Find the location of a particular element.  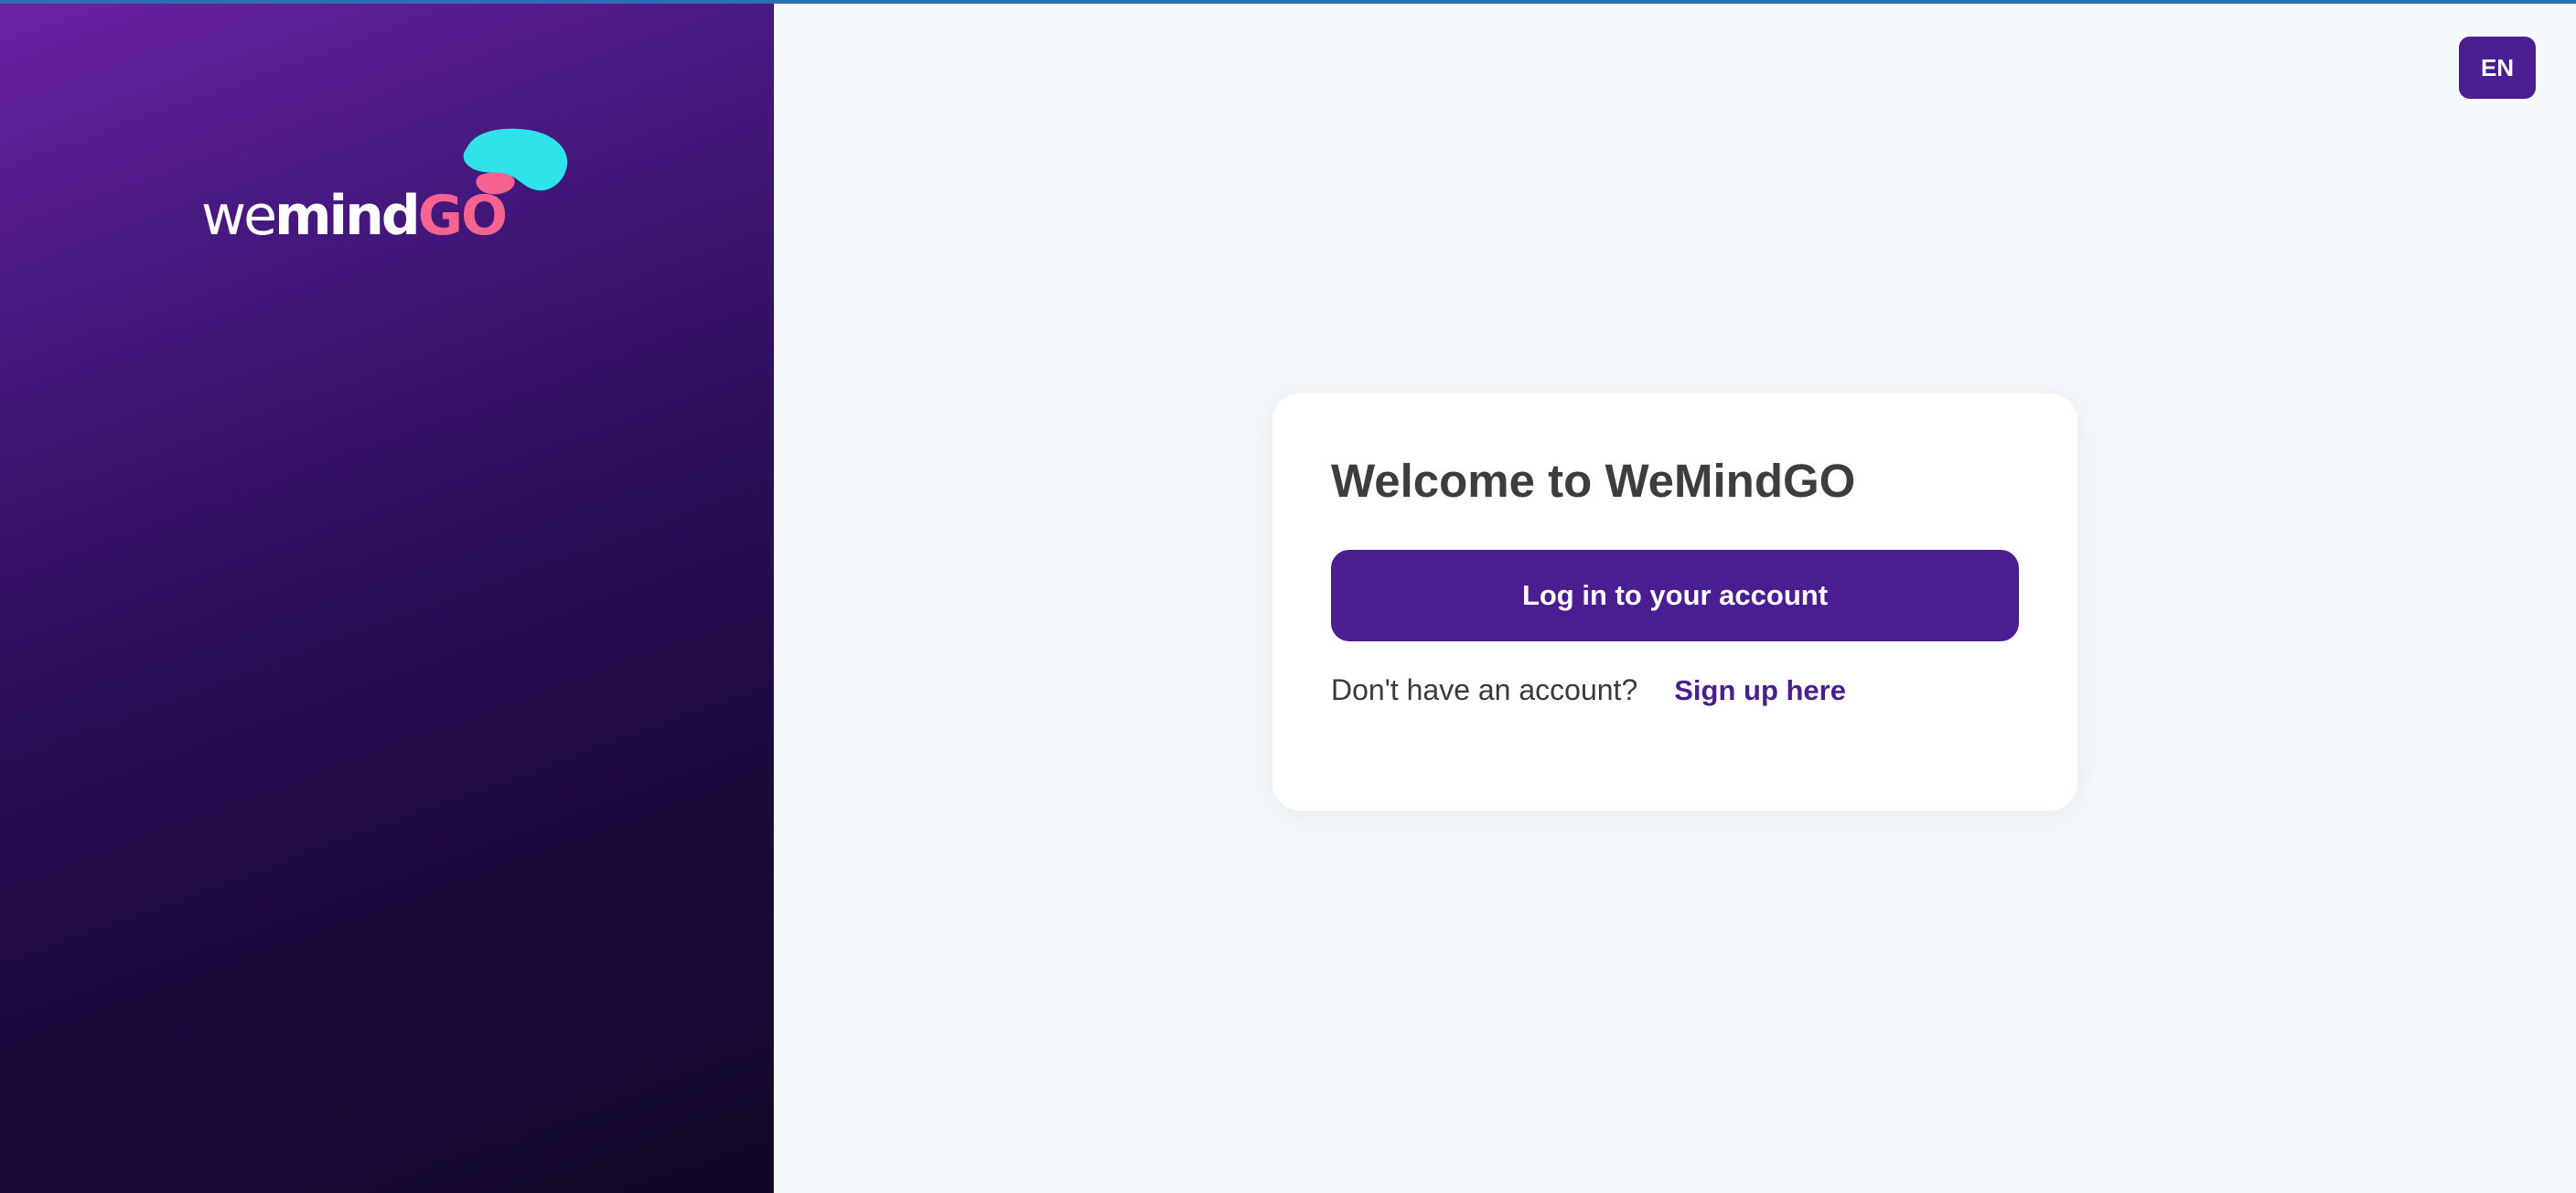

language-selector-button: EN is located at coordinates (2497, 68).